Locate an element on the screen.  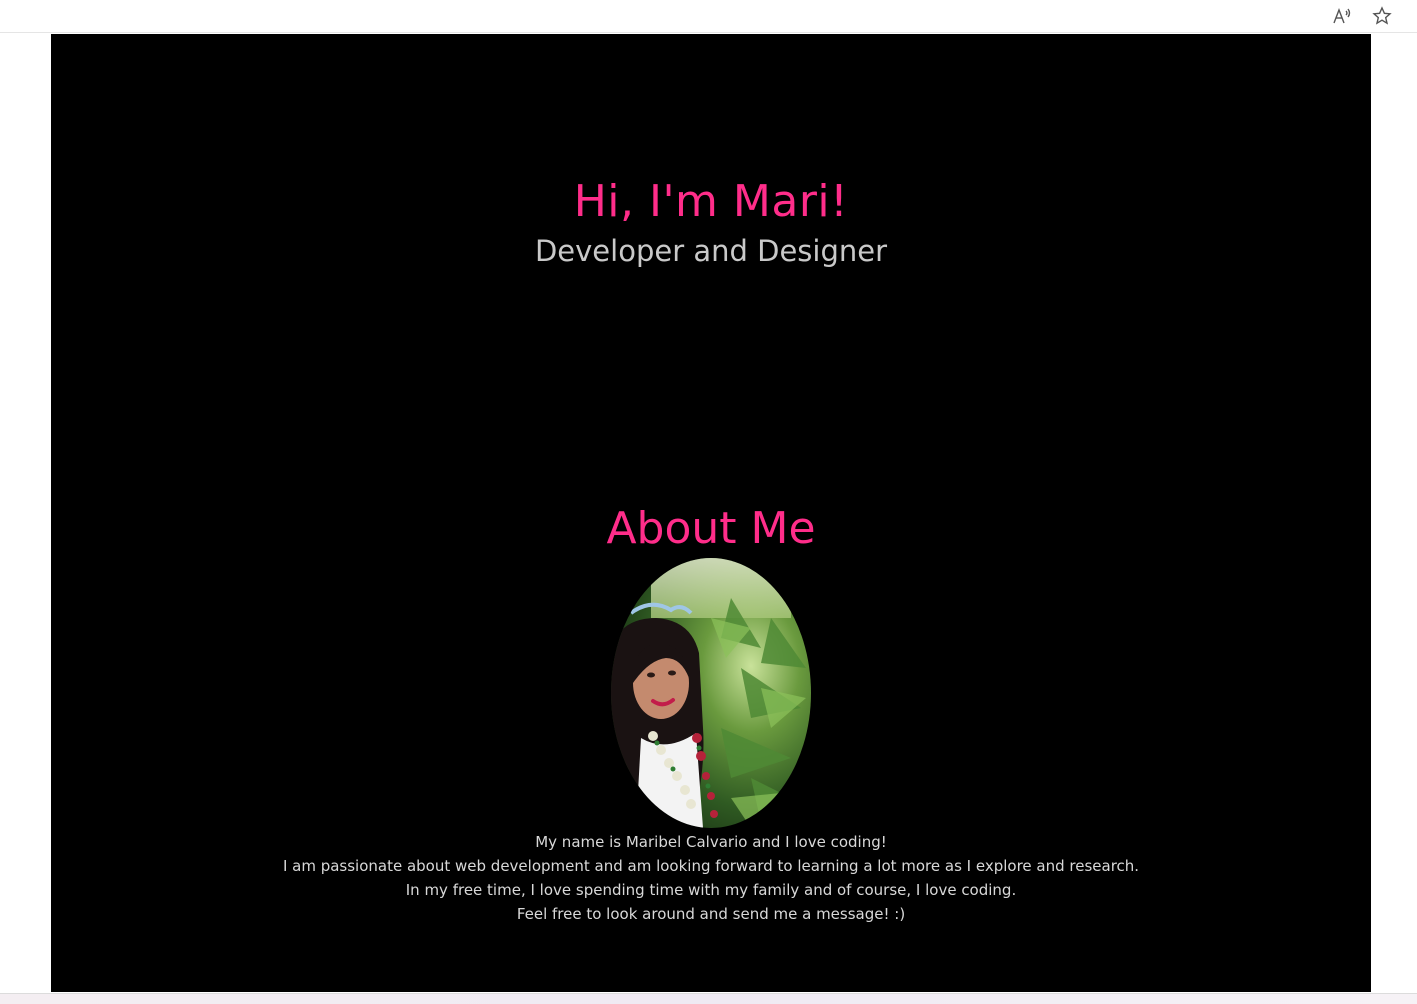
bottom-edge-strip is located at coordinates (708, 998).